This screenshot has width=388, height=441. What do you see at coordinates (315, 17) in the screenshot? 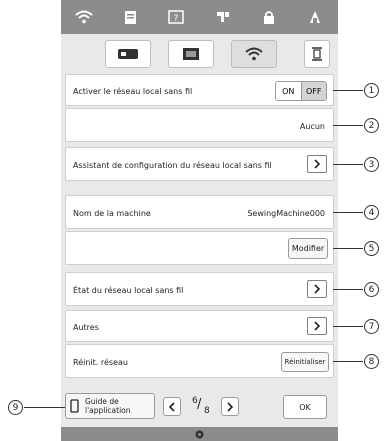
I see `home-icon` at bounding box center [315, 17].